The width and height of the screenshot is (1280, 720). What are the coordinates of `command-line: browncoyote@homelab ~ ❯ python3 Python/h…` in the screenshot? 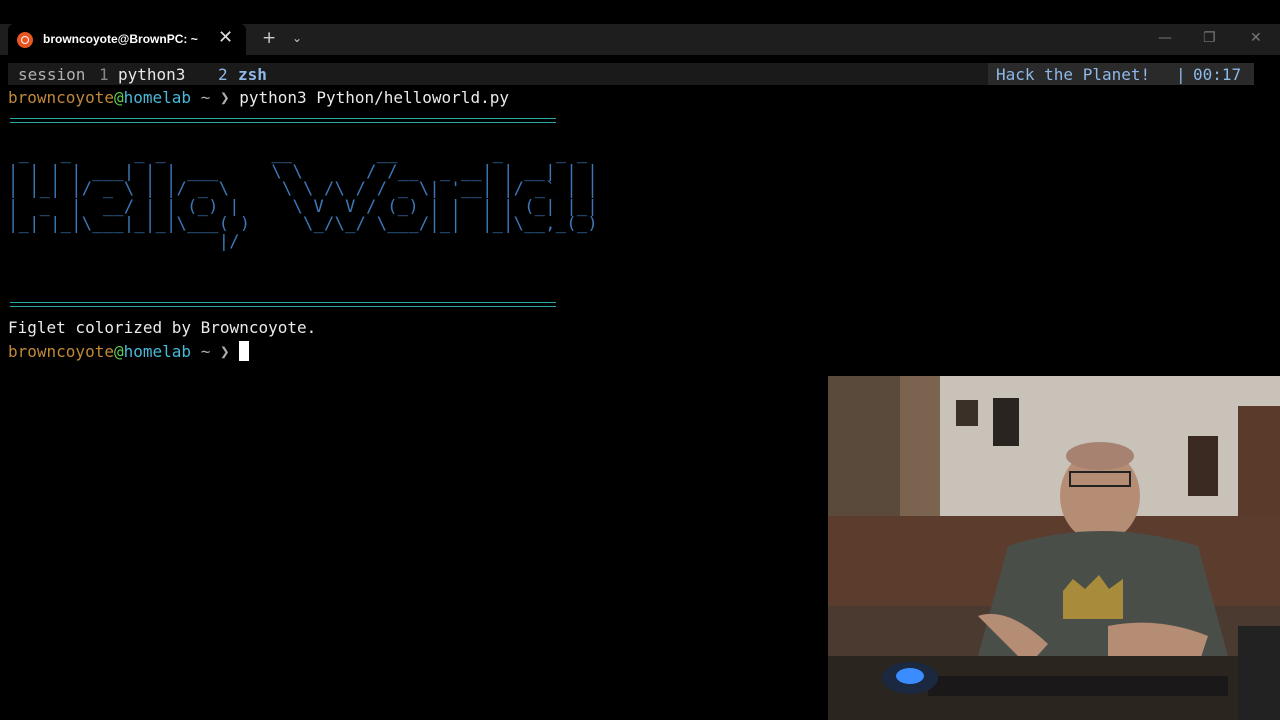 It's located at (258, 97).